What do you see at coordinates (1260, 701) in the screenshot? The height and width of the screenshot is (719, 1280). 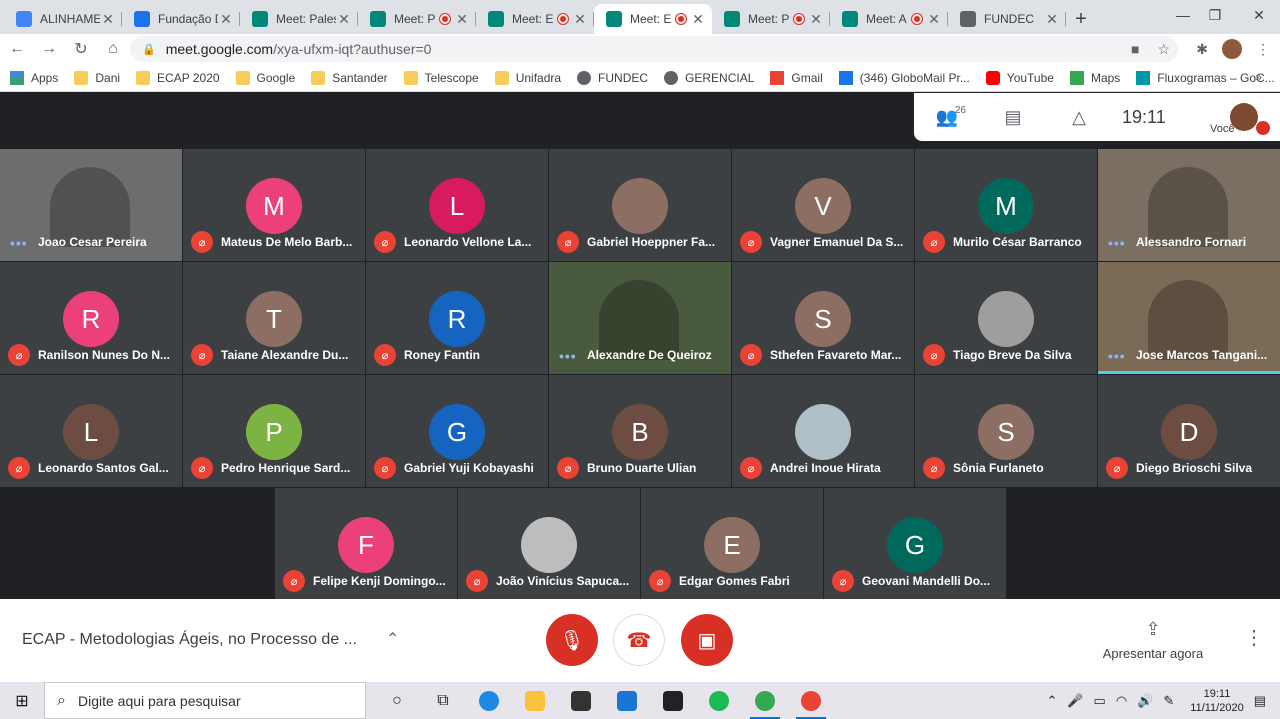 I see `notifications-icon: ▤` at bounding box center [1260, 701].